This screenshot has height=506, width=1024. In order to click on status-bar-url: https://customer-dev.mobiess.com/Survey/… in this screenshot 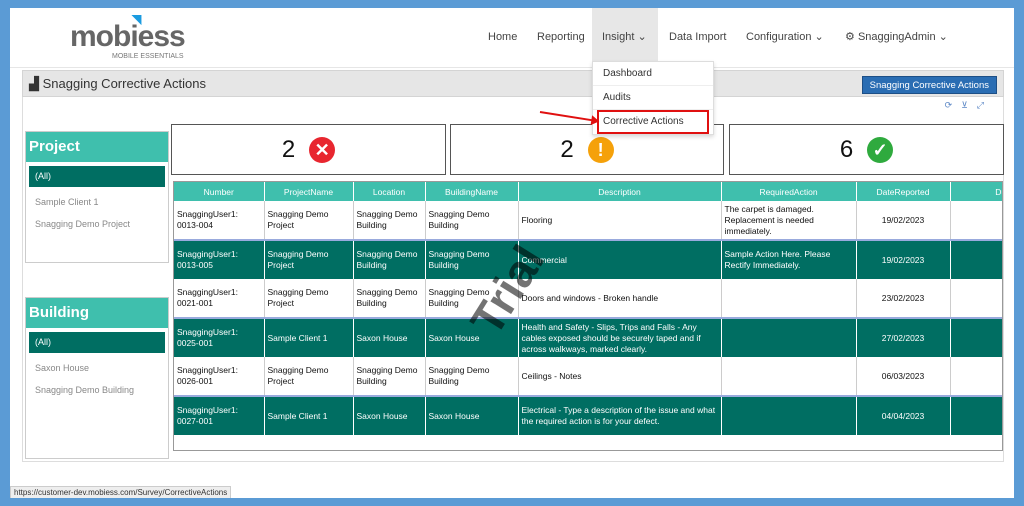, I will do `click(121, 492)`.